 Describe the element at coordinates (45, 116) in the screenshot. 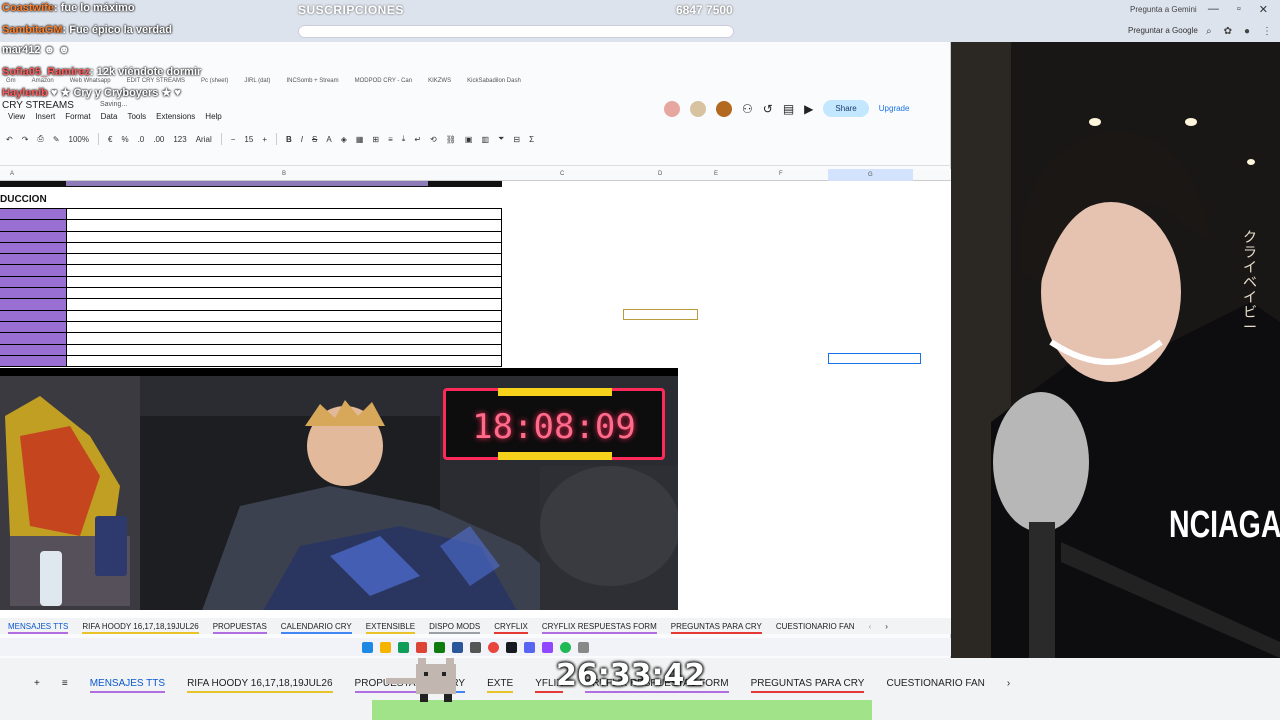

I see `menu-insert: Insert` at that location.